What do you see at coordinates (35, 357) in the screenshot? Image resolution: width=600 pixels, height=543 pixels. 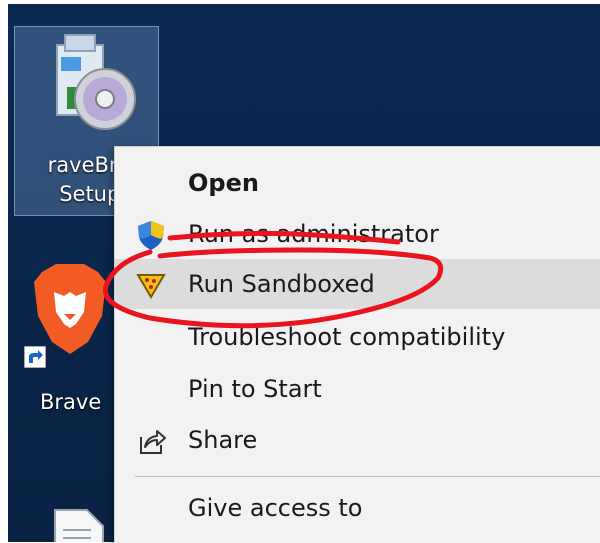 I see `shortcut-arrow-icon` at bounding box center [35, 357].